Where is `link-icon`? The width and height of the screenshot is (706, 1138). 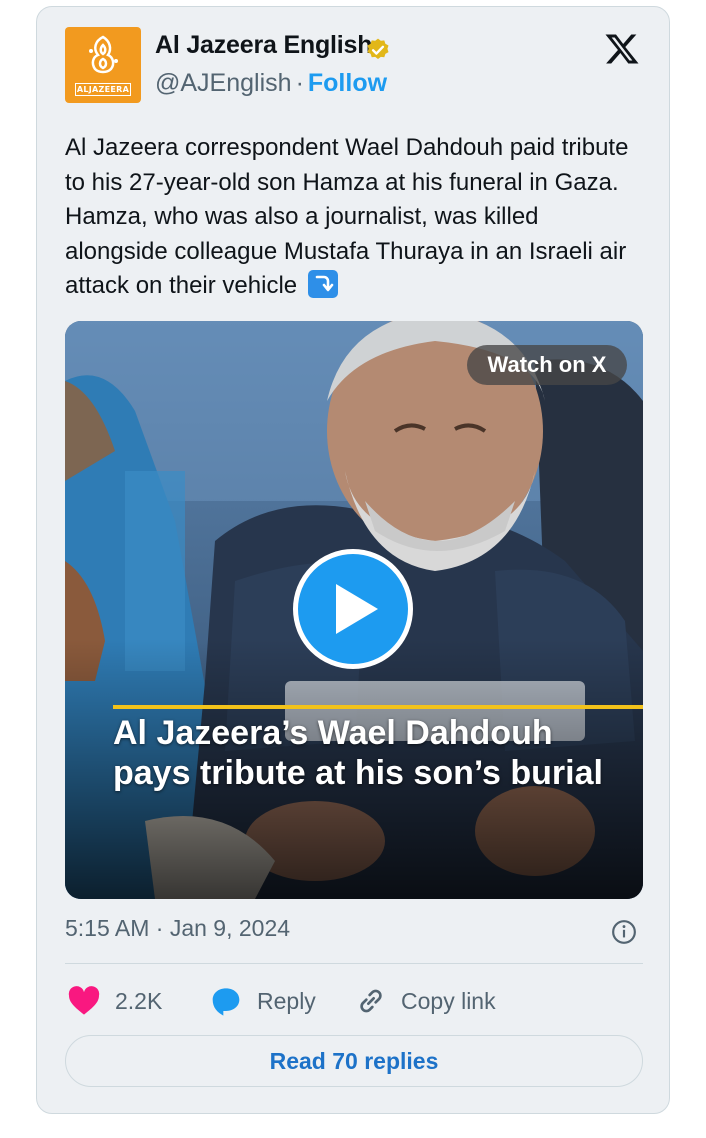
link-icon is located at coordinates (371, 1001).